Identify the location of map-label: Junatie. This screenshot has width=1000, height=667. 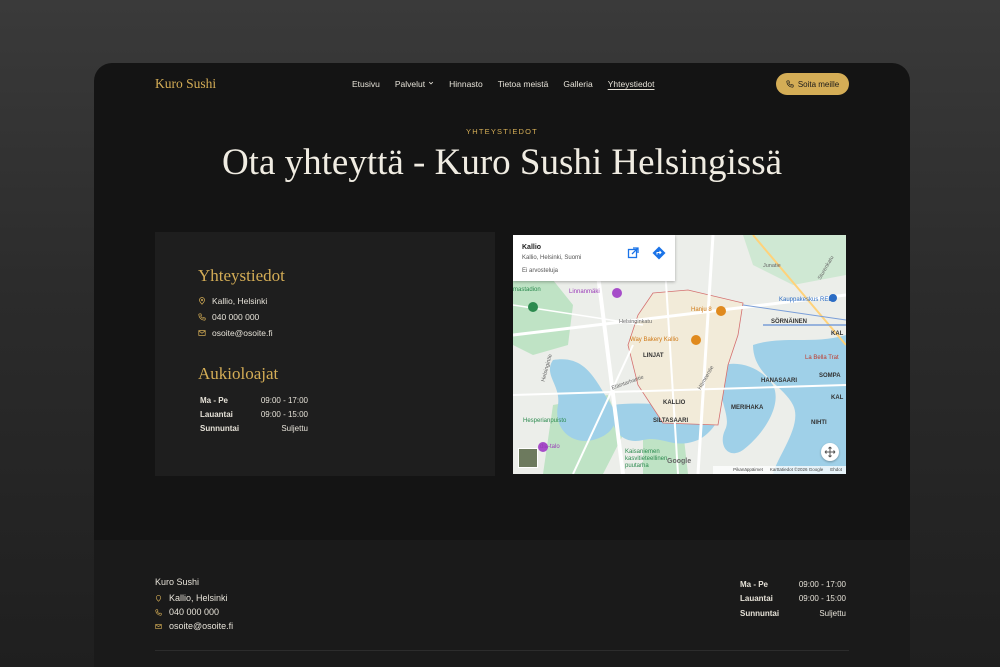
(772, 266).